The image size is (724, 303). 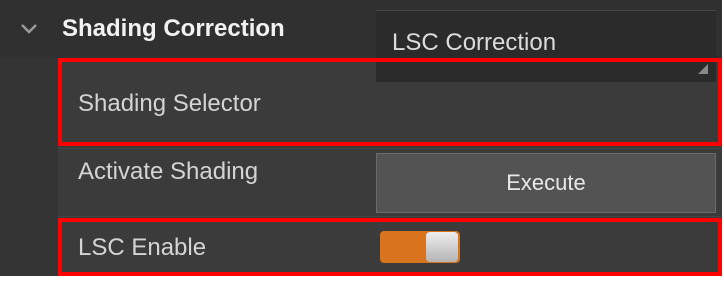 What do you see at coordinates (168, 171) in the screenshot?
I see `property-label: Activate Shading` at bounding box center [168, 171].